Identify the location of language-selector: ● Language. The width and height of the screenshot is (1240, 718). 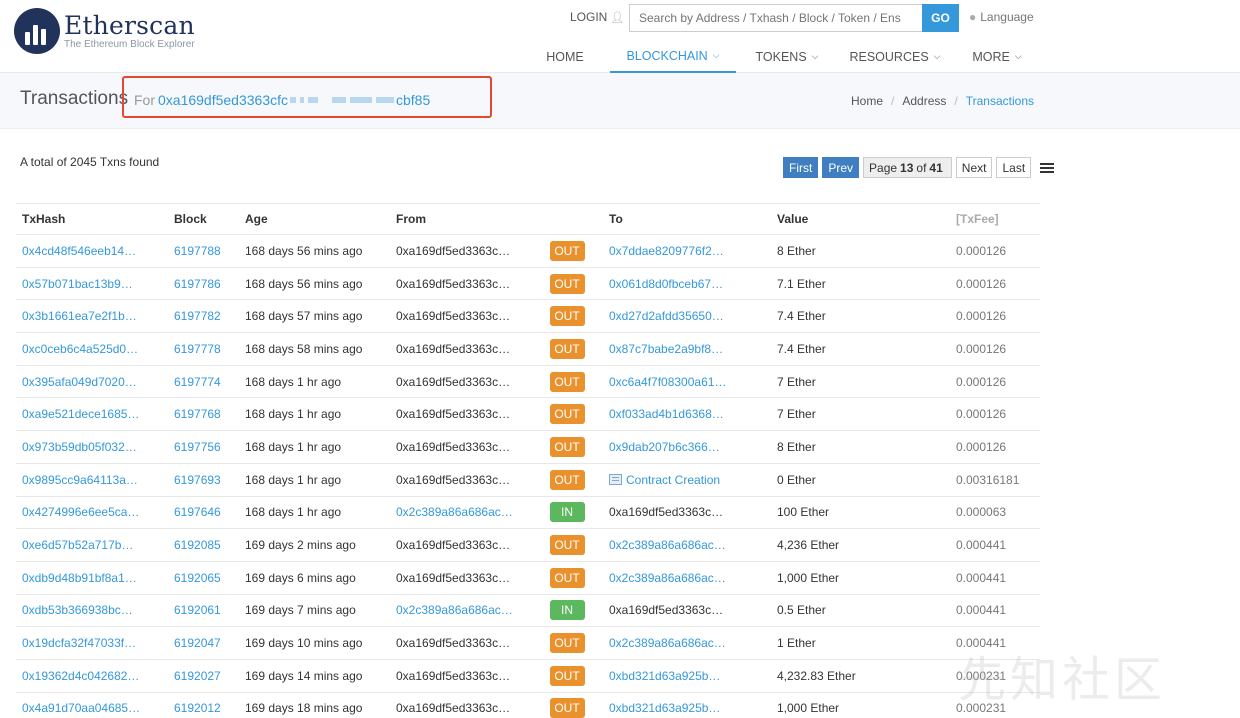
(1001, 17).